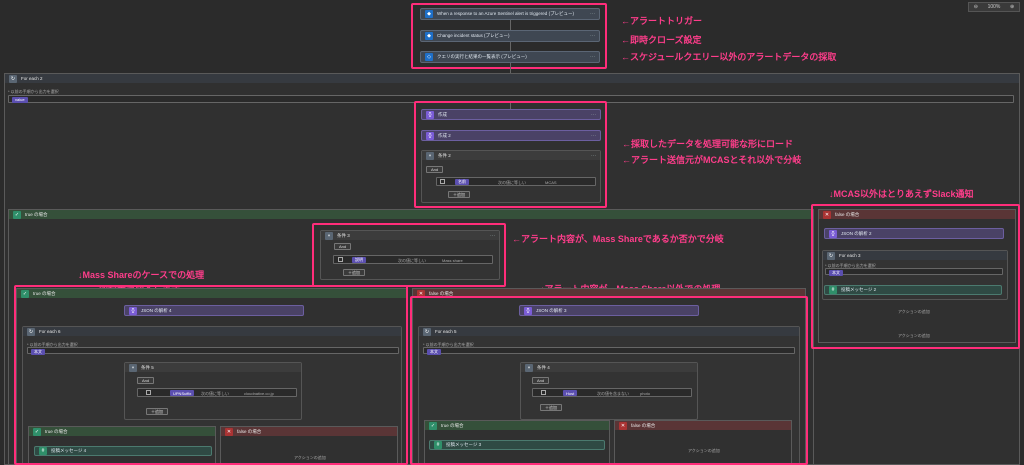 Image resolution: width=1024 pixels, height=465 pixels. What do you see at coordinates (409, 255) in the screenshot?
I see `highlight-condition3` at bounding box center [409, 255].